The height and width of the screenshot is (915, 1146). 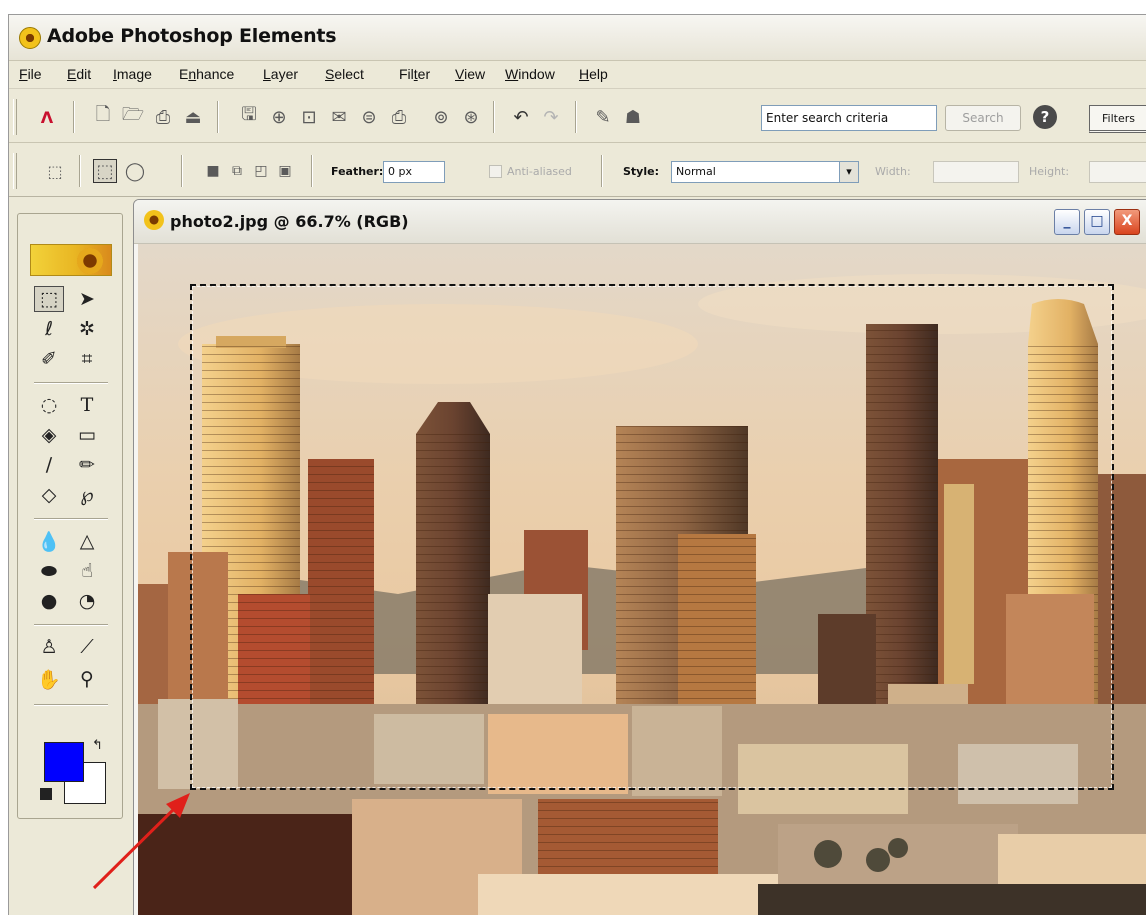 I want to click on toolbar-grip, so click(x=15, y=117).